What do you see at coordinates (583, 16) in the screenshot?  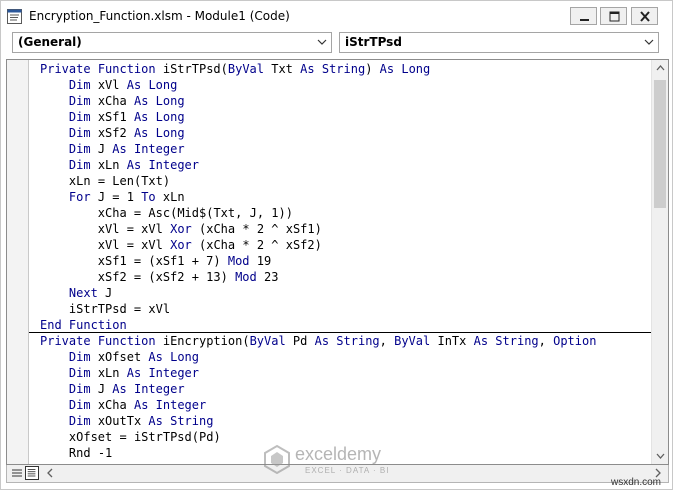 I see `minimize-button` at bounding box center [583, 16].